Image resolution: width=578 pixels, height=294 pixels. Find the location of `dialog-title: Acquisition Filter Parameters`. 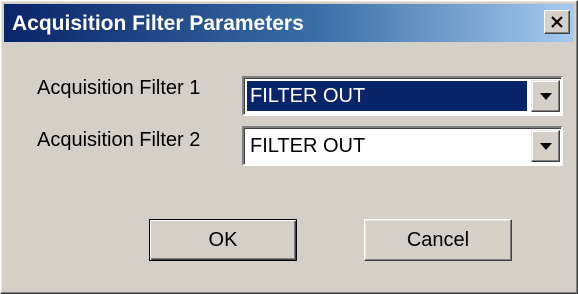

dialog-title: Acquisition Filter Parameters is located at coordinates (158, 23).